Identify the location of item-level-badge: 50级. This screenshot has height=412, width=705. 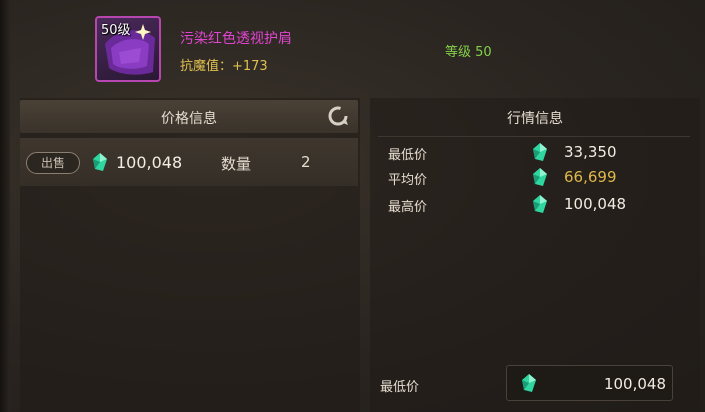
(116, 30).